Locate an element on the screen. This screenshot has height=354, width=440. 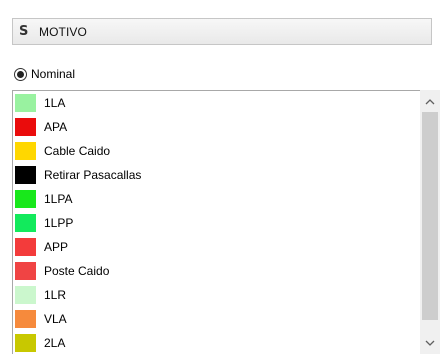
list-item-label: 1LPA is located at coordinates (58, 199).